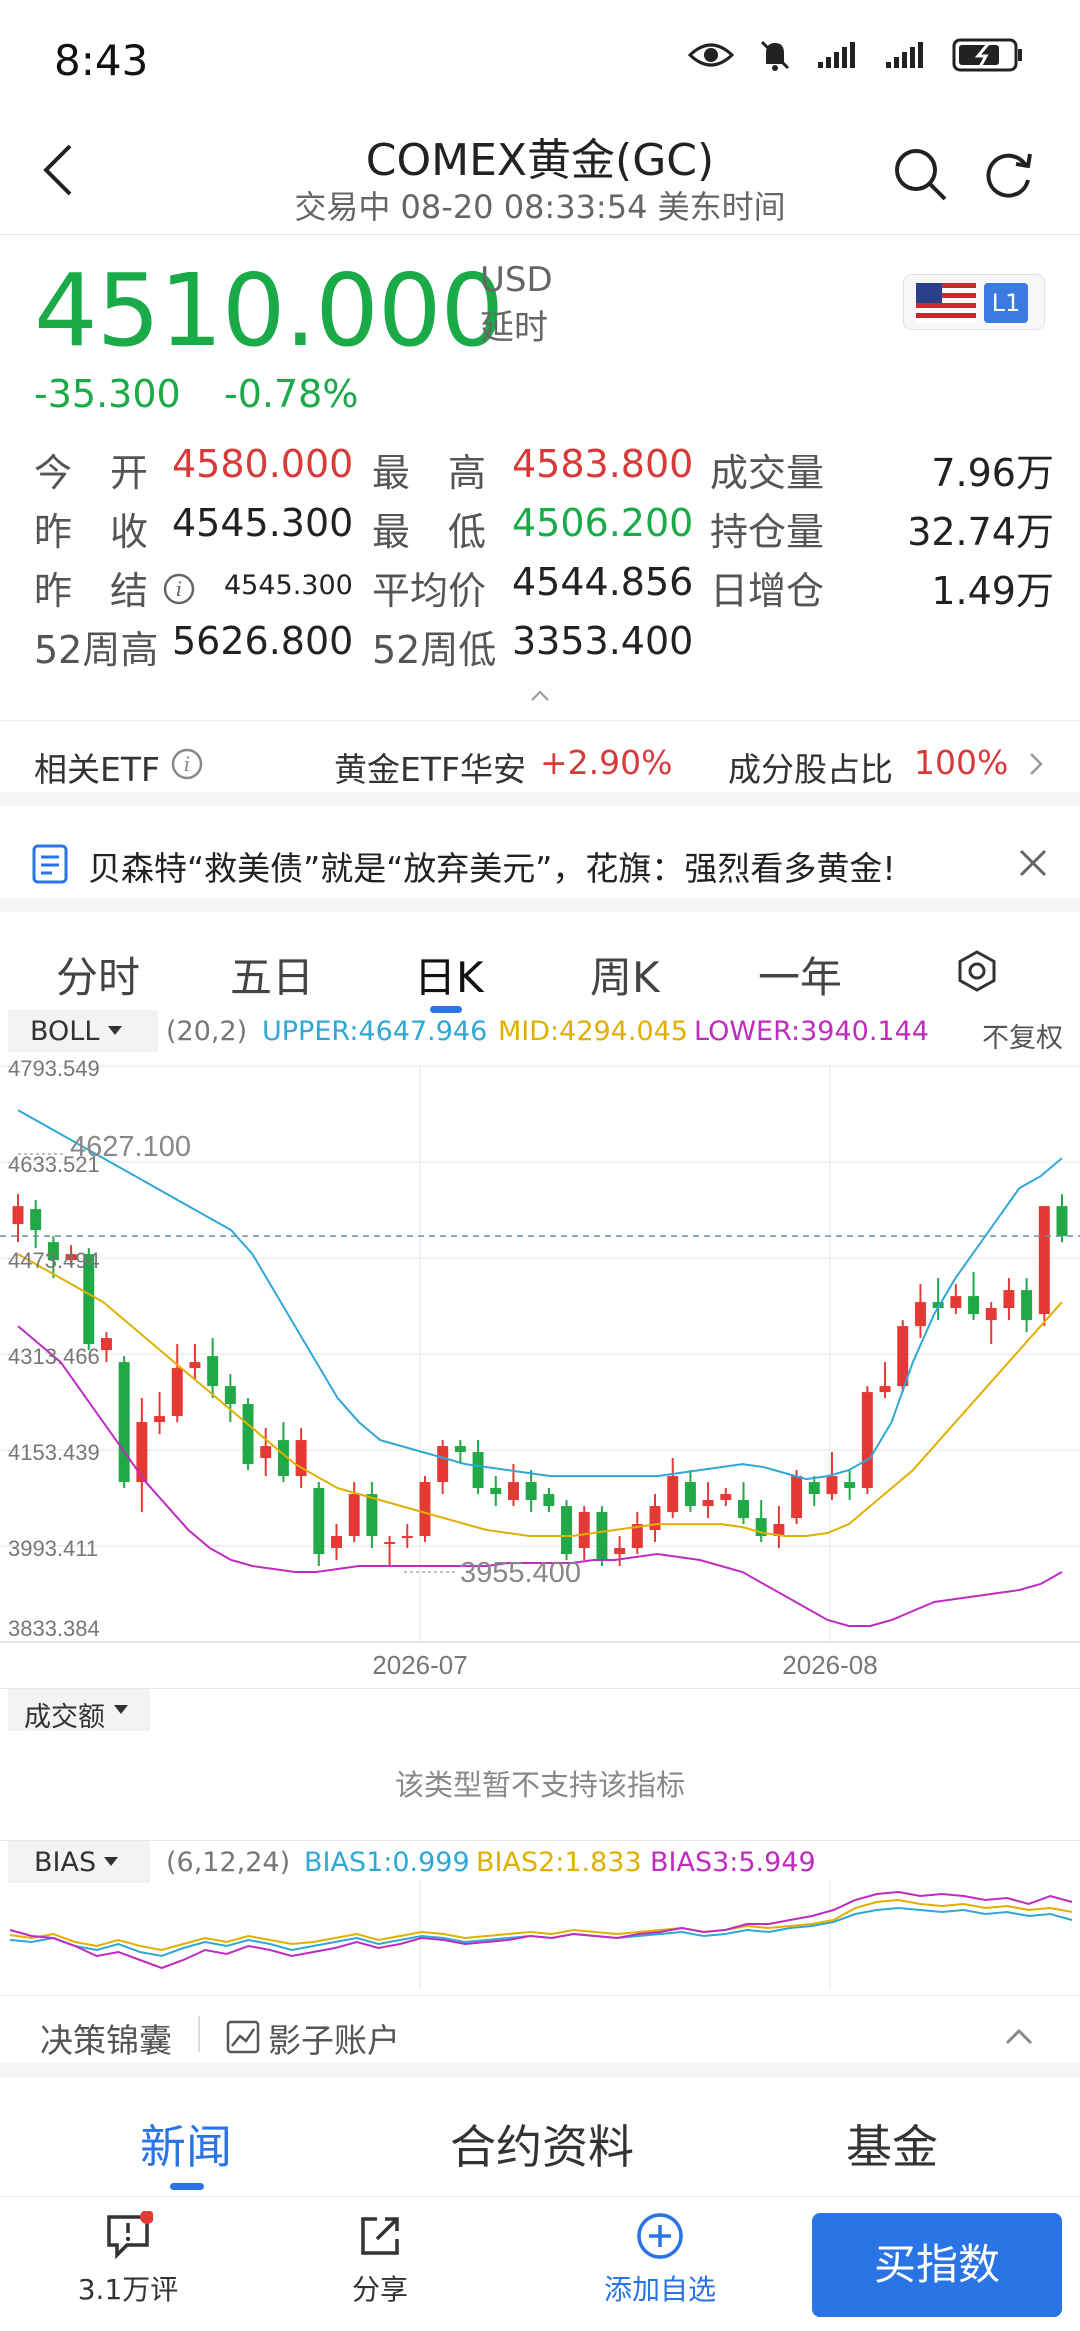 The width and height of the screenshot is (1080, 2331). Describe the element at coordinates (380, 2236) in the screenshot. I see `share-icon` at that location.